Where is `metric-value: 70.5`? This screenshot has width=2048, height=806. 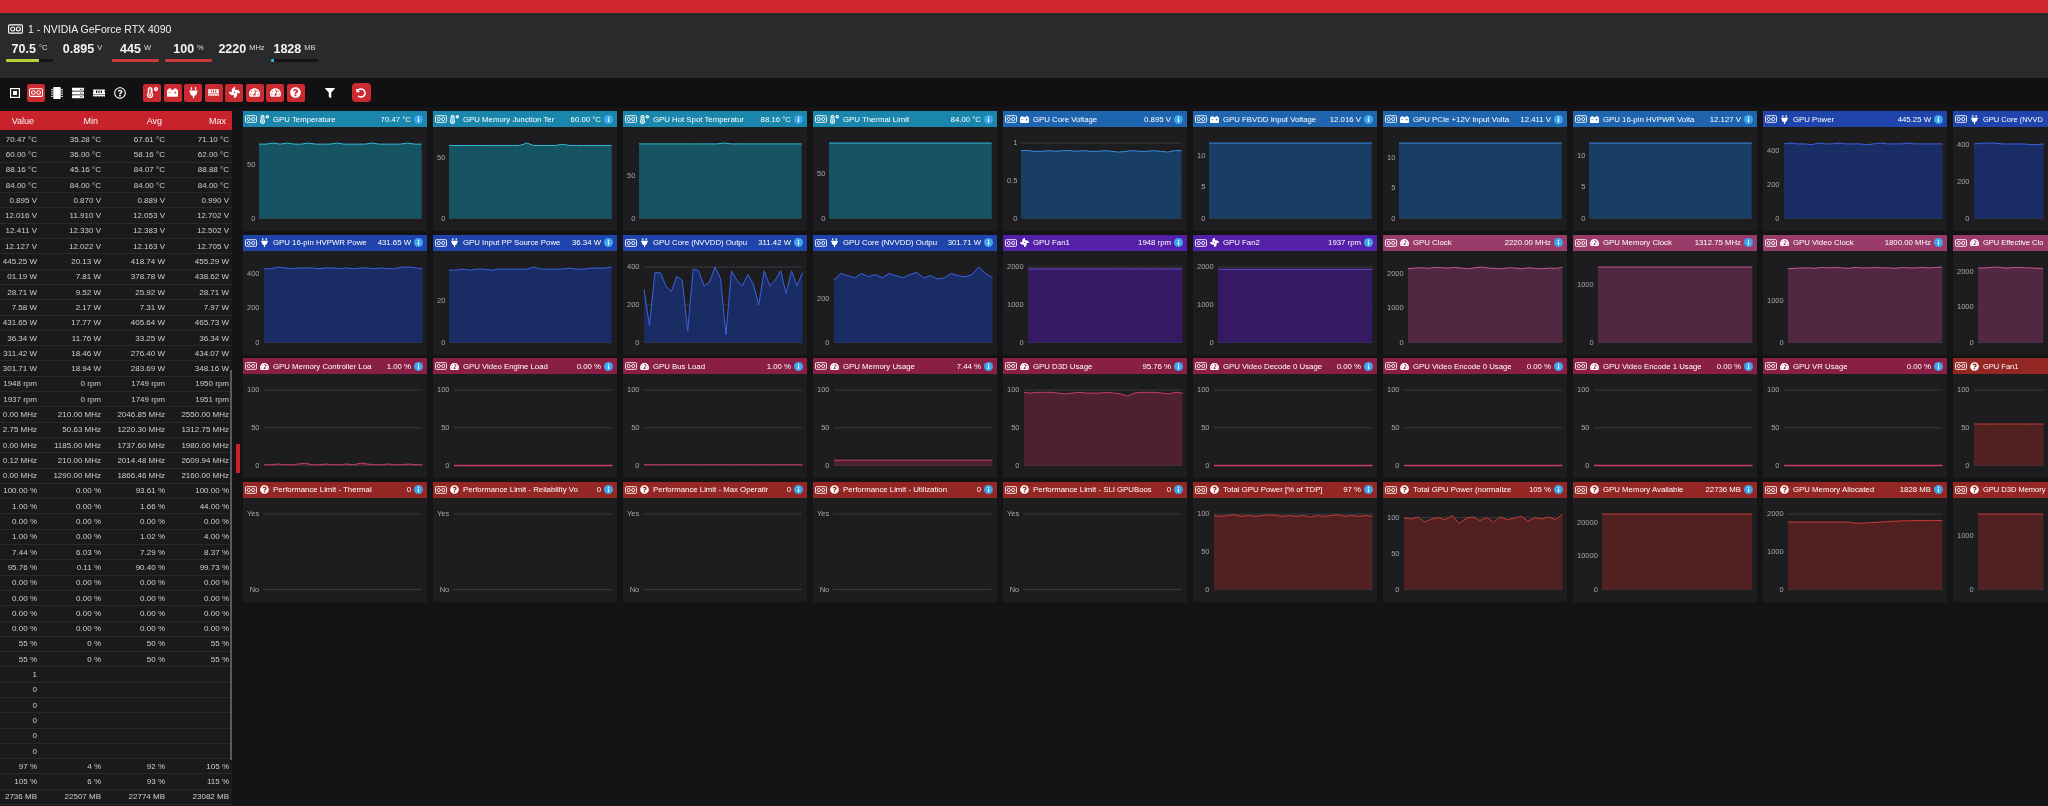 metric-value: 70.5 is located at coordinates (23, 49).